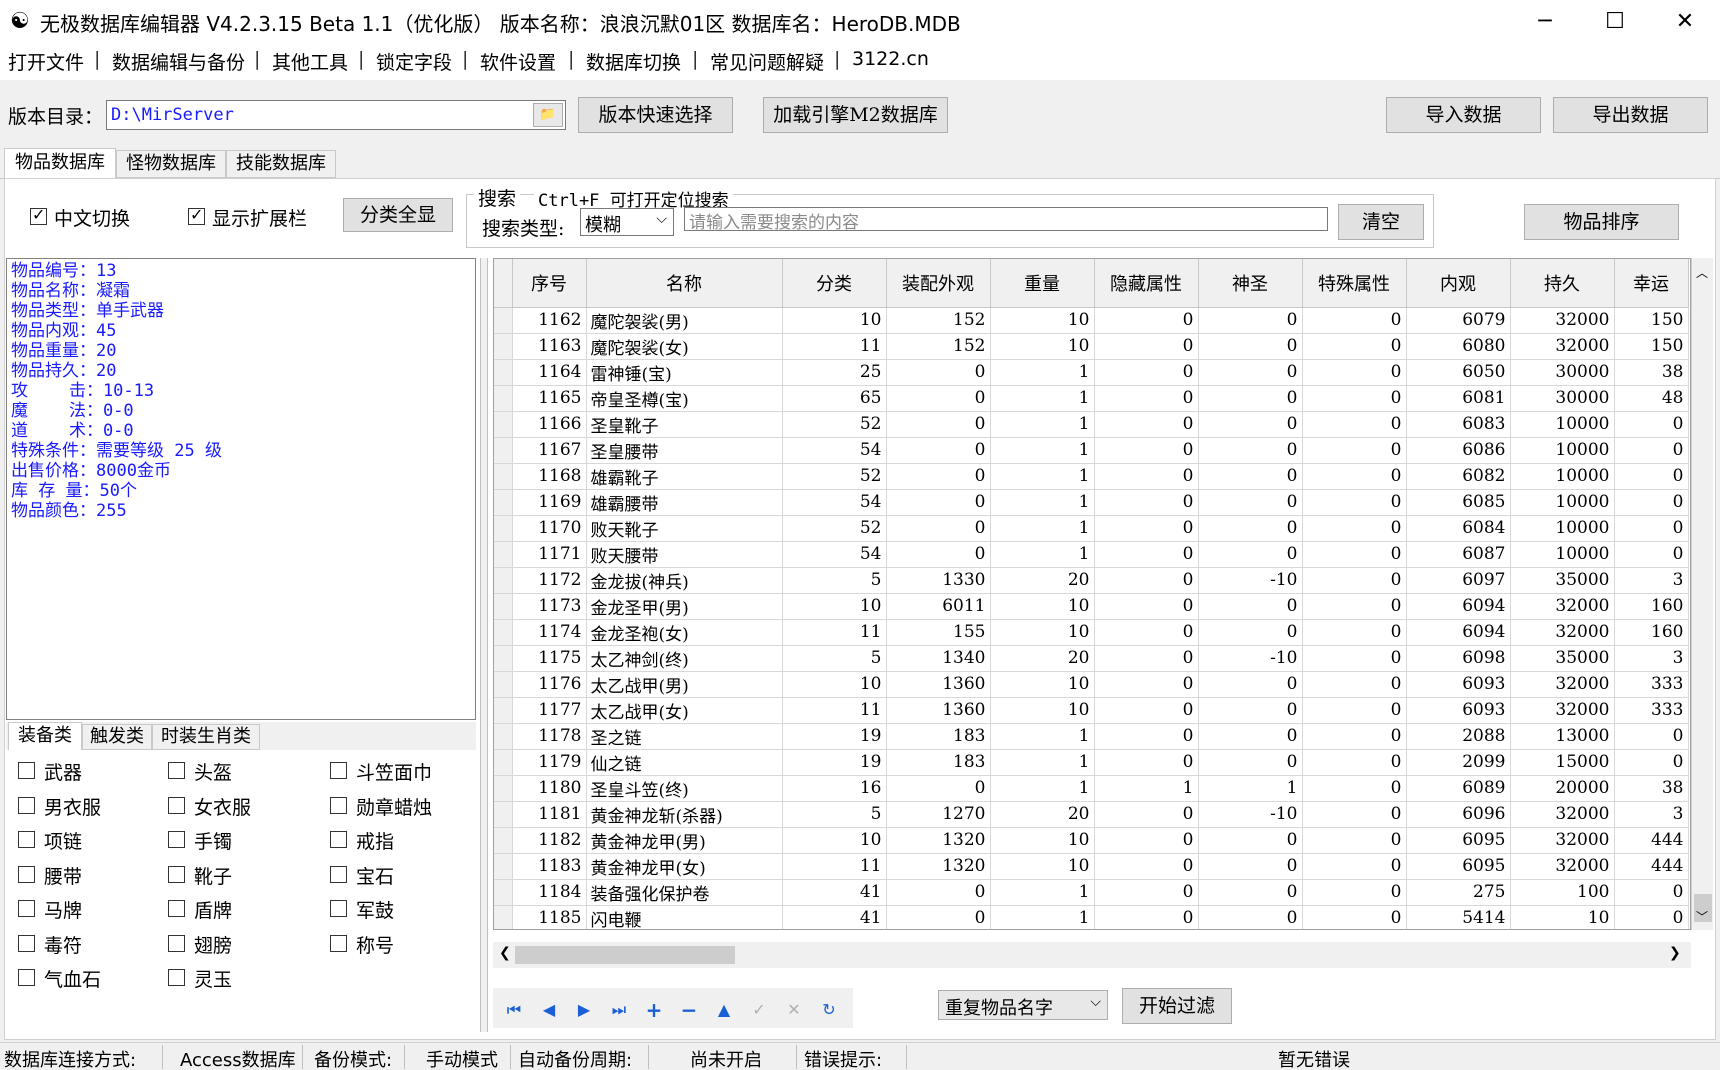 The image size is (1720, 1070). Describe the element at coordinates (584, 1010) in the screenshot. I see `next-record-icon: ▶` at that location.